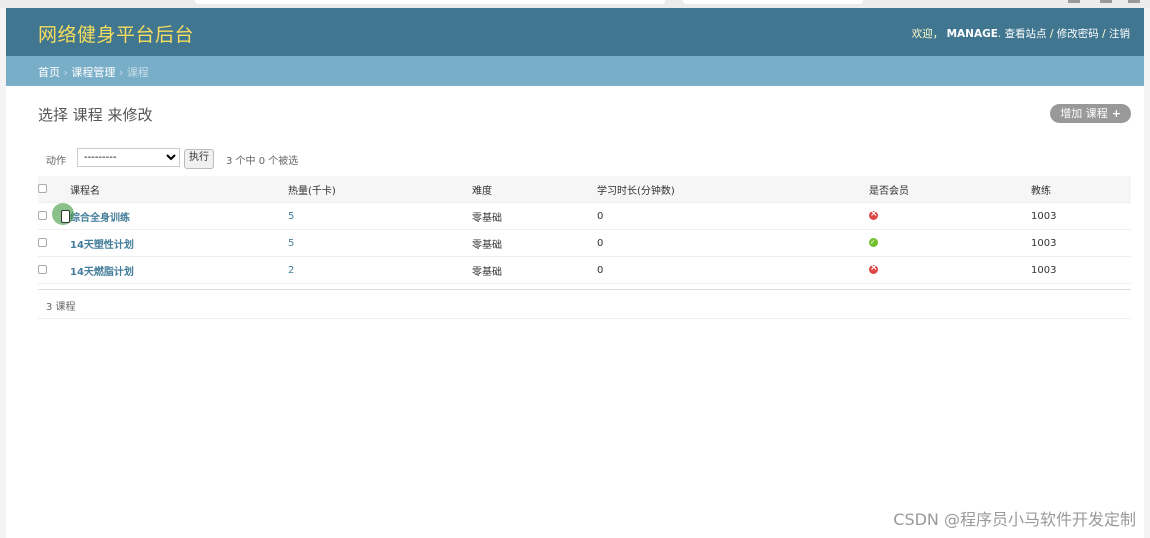 This screenshot has width=1150, height=538. Describe the element at coordinates (63, 214) in the screenshot. I see `mouse-cursor-icon` at that location.